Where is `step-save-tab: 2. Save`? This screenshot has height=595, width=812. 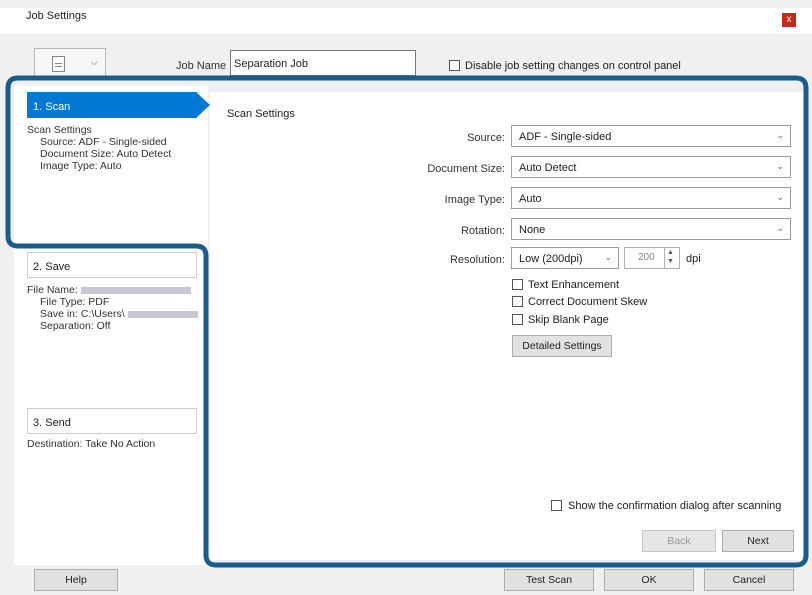
step-save-tab: 2. Save is located at coordinates (112, 265).